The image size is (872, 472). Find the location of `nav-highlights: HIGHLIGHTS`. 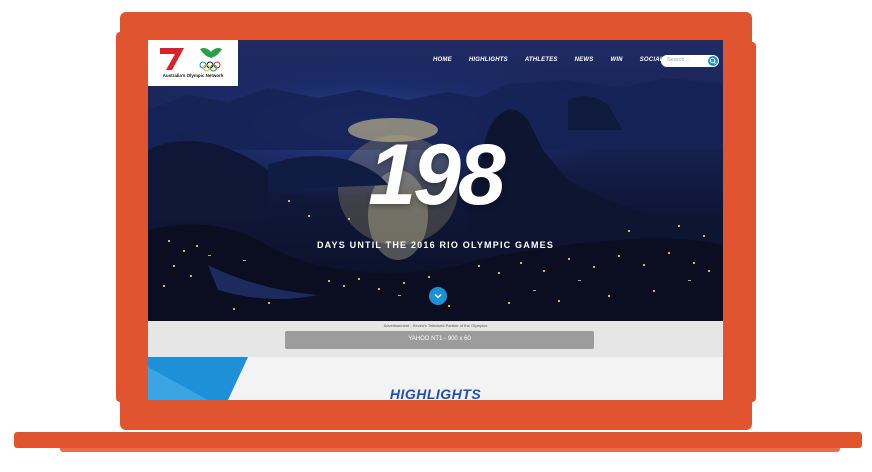

nav-highlights: HIGHLIGHTS is located at coordinates (488, 60).